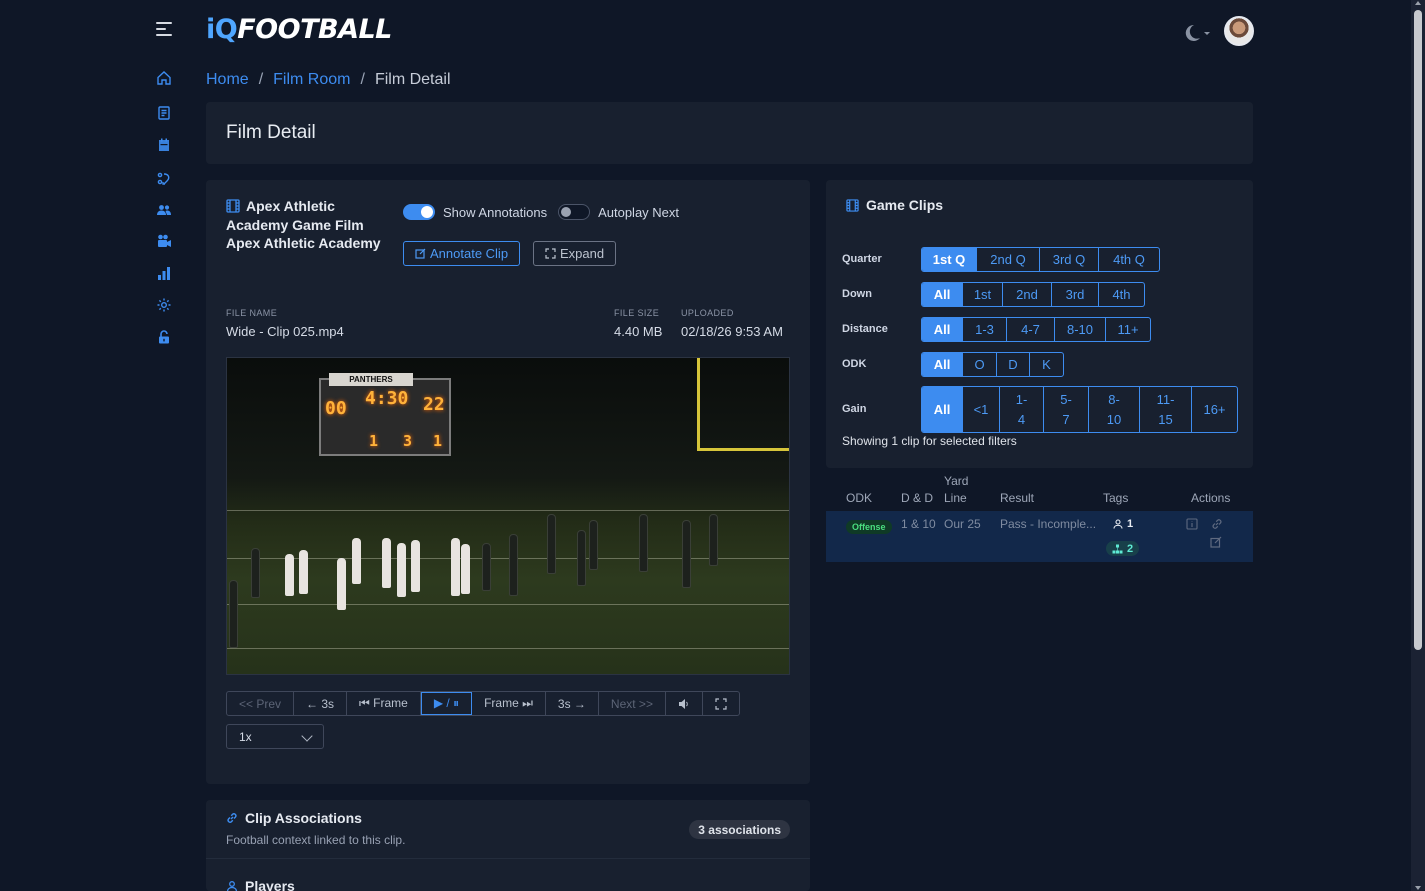 The image size is (1425, 891). Describe the element at coordinates (917, 498) in the screenshot. I see `column-header-dd: D & D` at that location.